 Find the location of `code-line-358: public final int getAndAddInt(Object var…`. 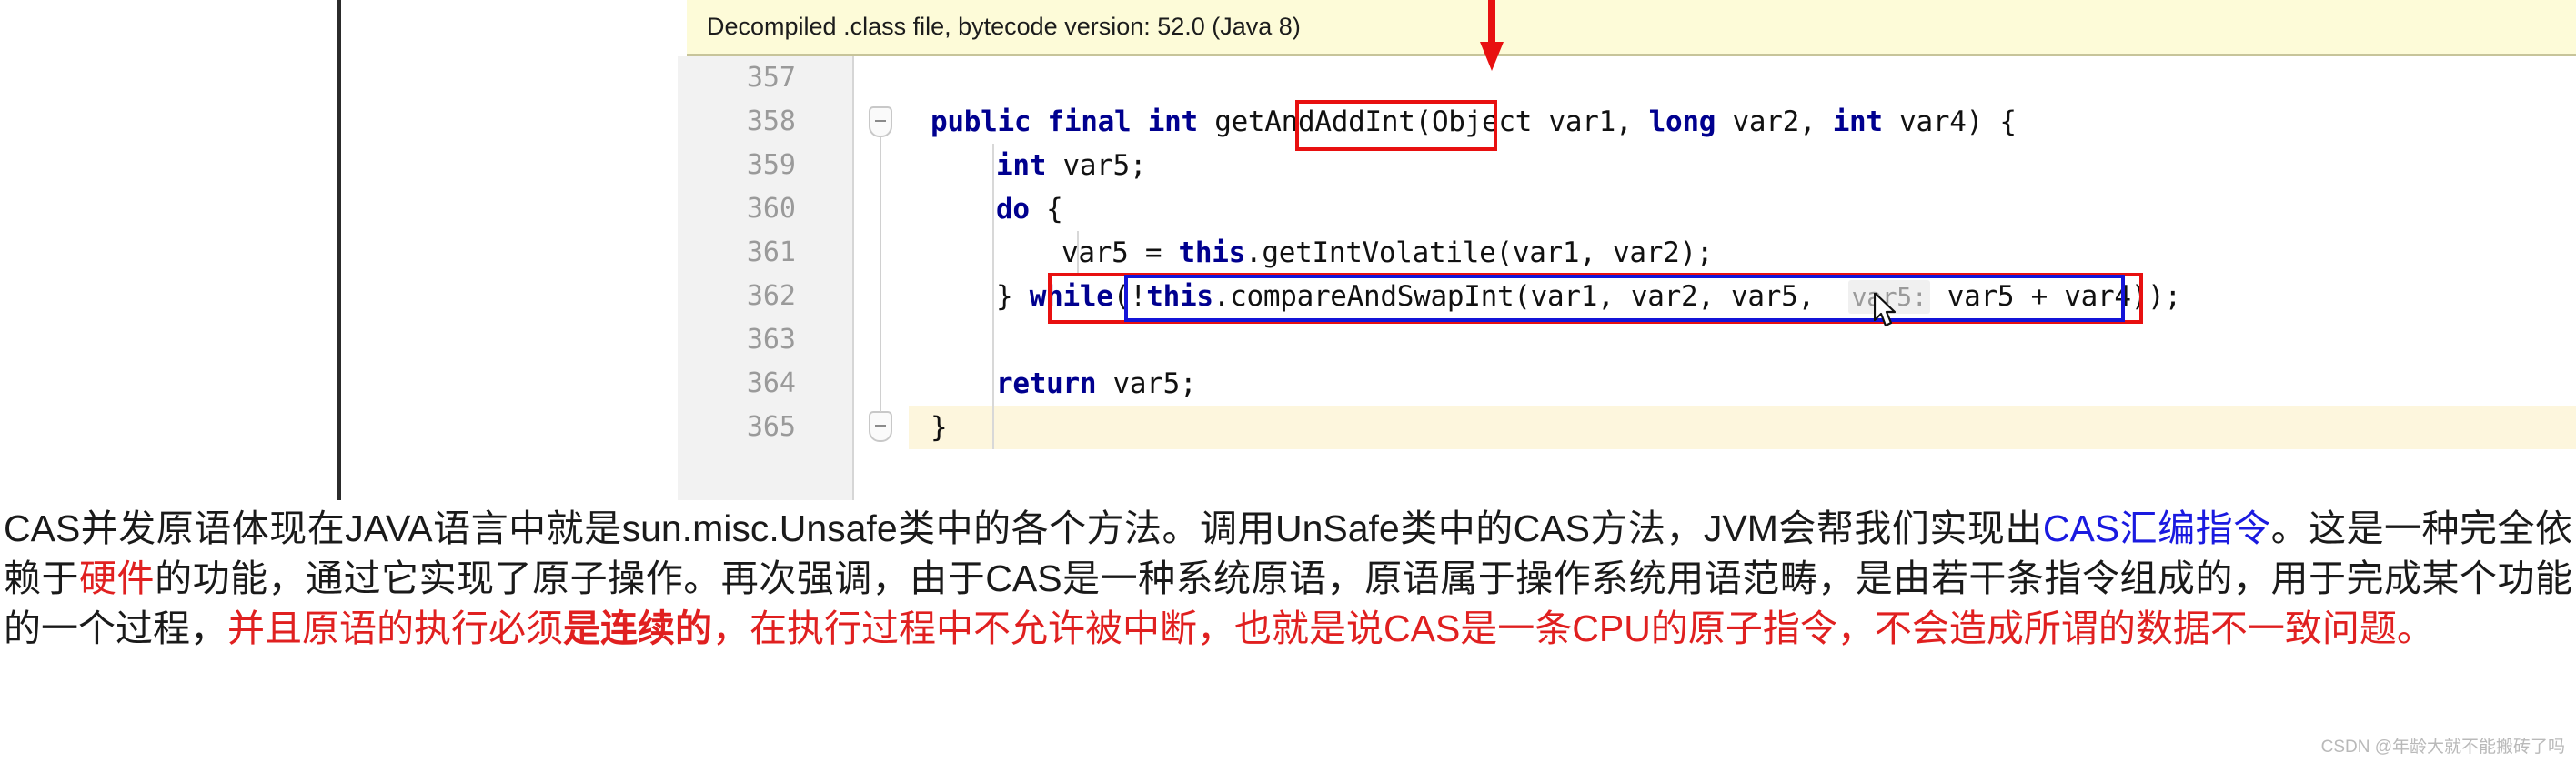

code-line-358: public final int getAndAddInt(Object var… is located at coordinates (1474, 122).